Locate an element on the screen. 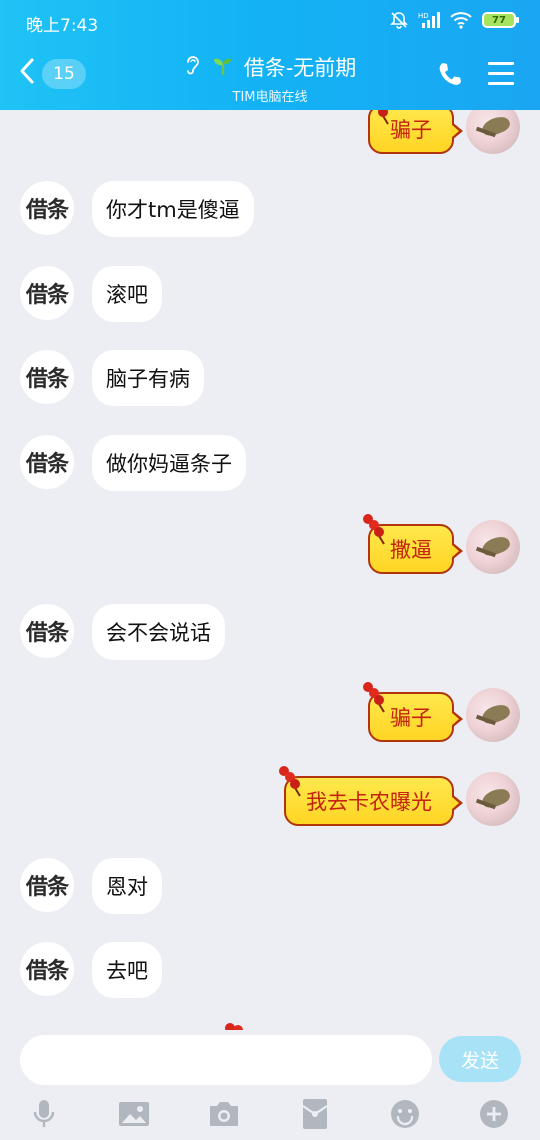  wifi-icon is located at coordinates (461, 20).